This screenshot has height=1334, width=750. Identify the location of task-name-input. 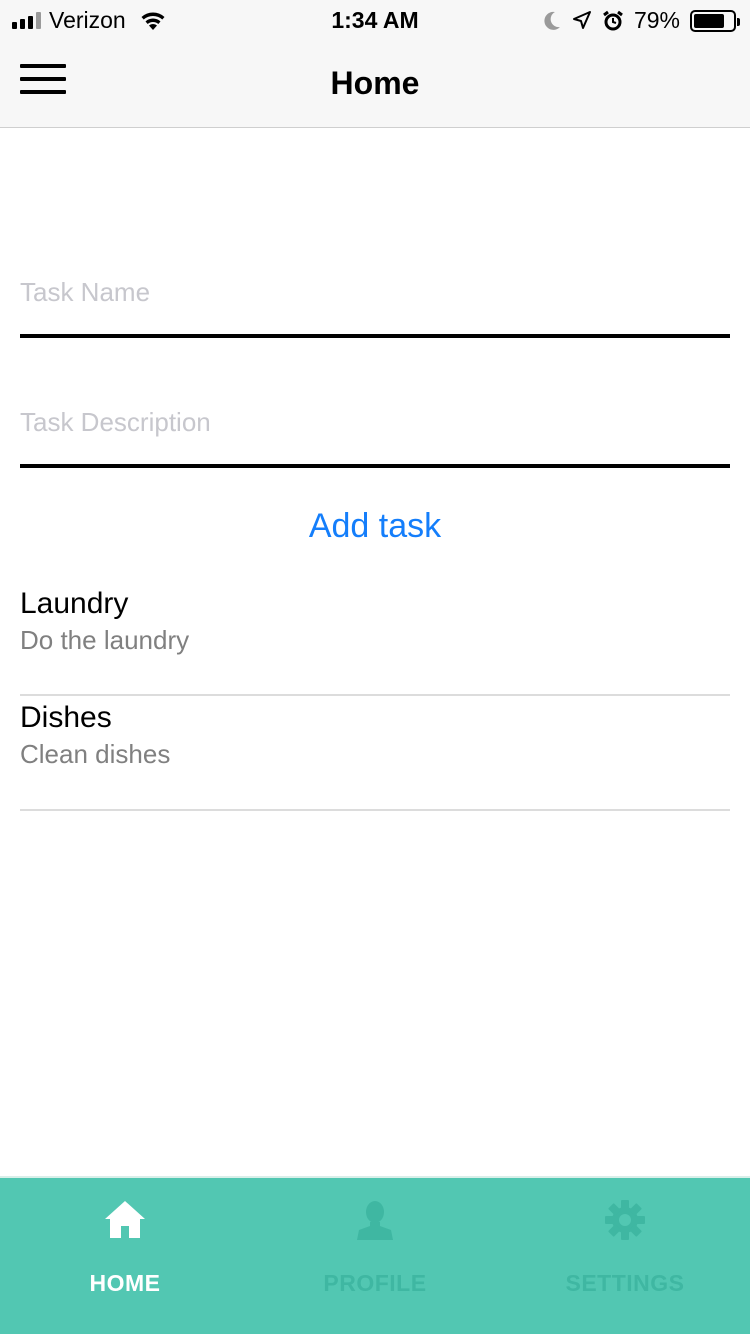
(375, 292).